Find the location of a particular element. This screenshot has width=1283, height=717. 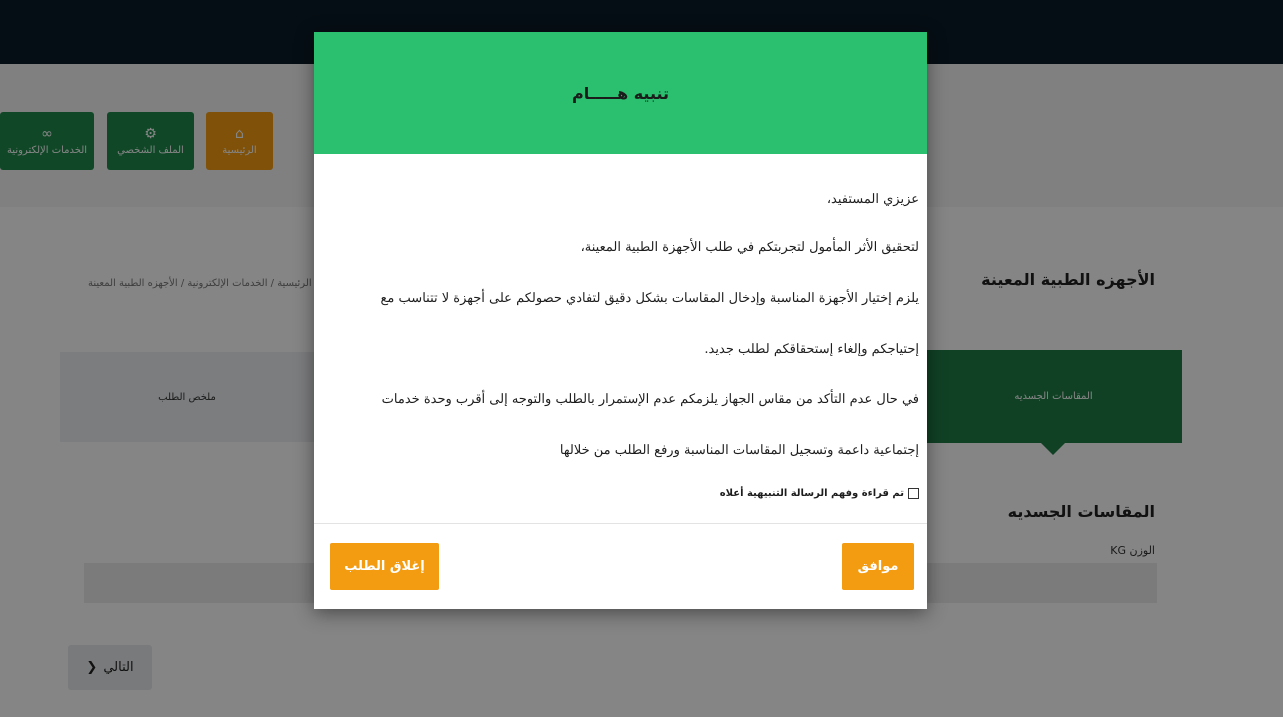

acknowledge-checkbox is located at coordinates (913, 493).